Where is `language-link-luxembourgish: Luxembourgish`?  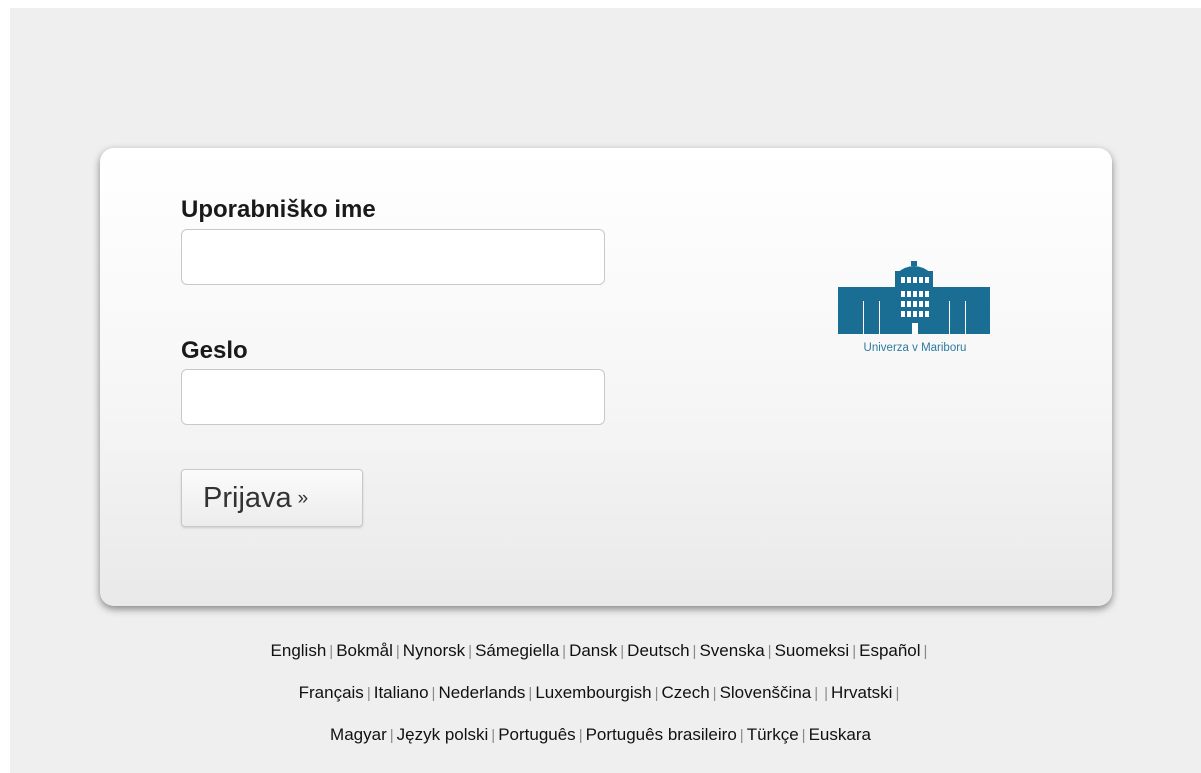
language-link-luxembourgish: Luxembourgish is located at coordinates (593, 692).